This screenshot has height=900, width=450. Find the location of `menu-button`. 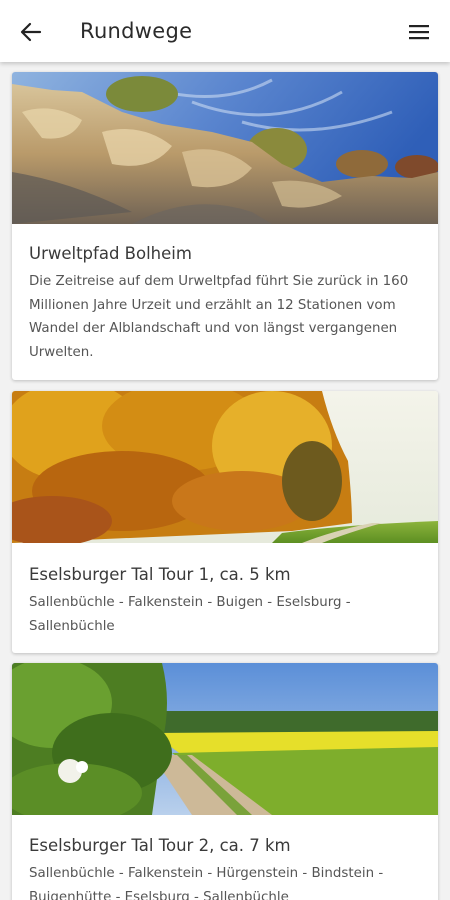

menu-button is located at coordinates (419, 32).